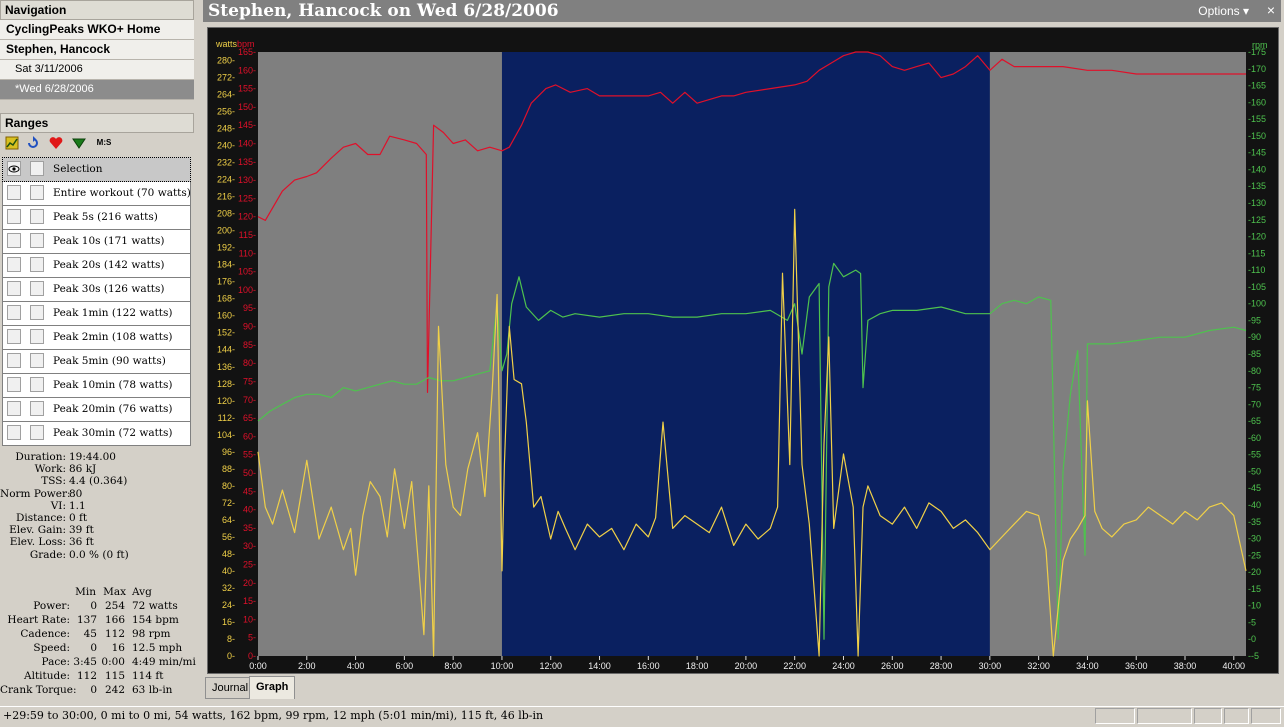 Image resolution: width=1284 pixels, height=727 pixels. What do you see at coordinates (97, 542) in the screenshot?
I see `summary-row: Elev. Loss: 36 ft` at bounding box center [97, 542].